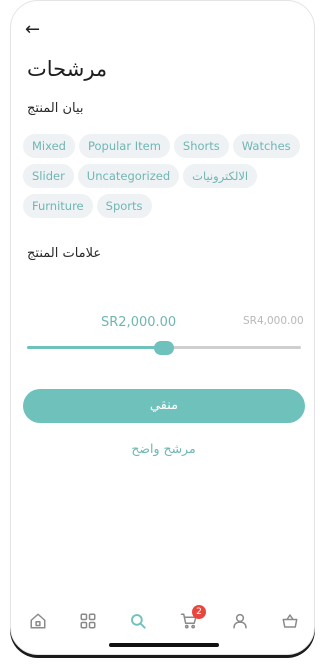  Describe the element at coordinates (240, 621) in the screenshot. I see `user-icon` at that location.